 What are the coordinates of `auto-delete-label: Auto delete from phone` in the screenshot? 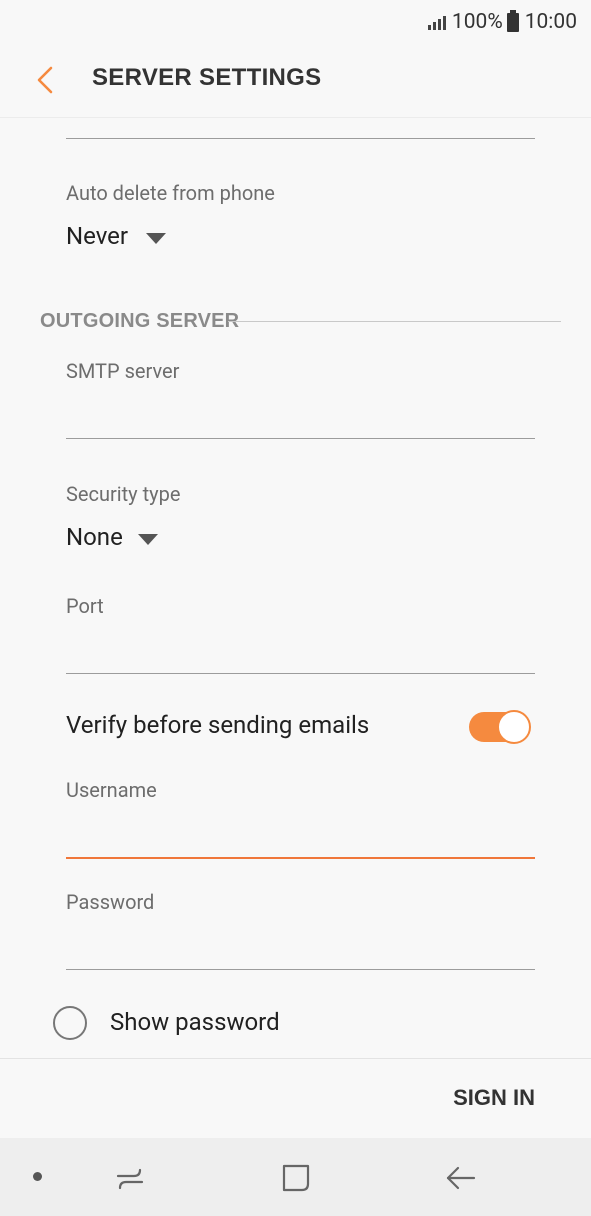 It's located at (170, 193).